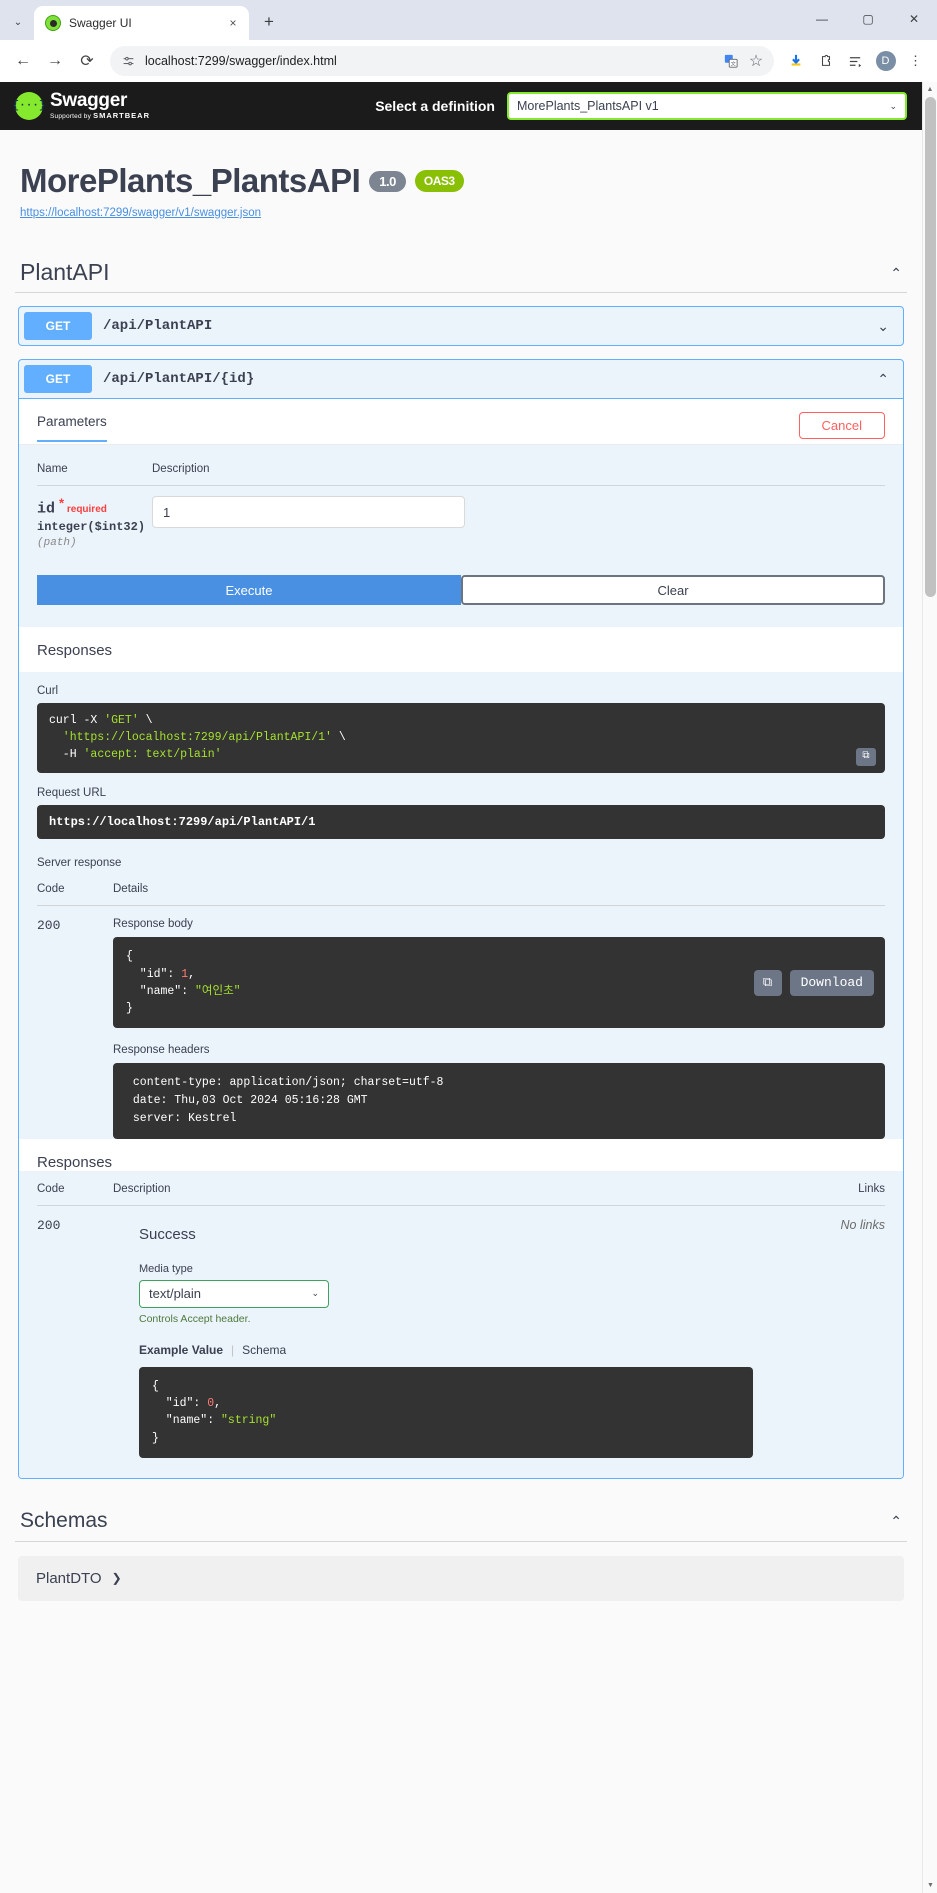 The height and width of the screenshot is (1893, 937). Describe the element at coordinates (461, 326) in the screenshot. I see `operation-summary: GET /api/PlantAPI ⌄` at that location.